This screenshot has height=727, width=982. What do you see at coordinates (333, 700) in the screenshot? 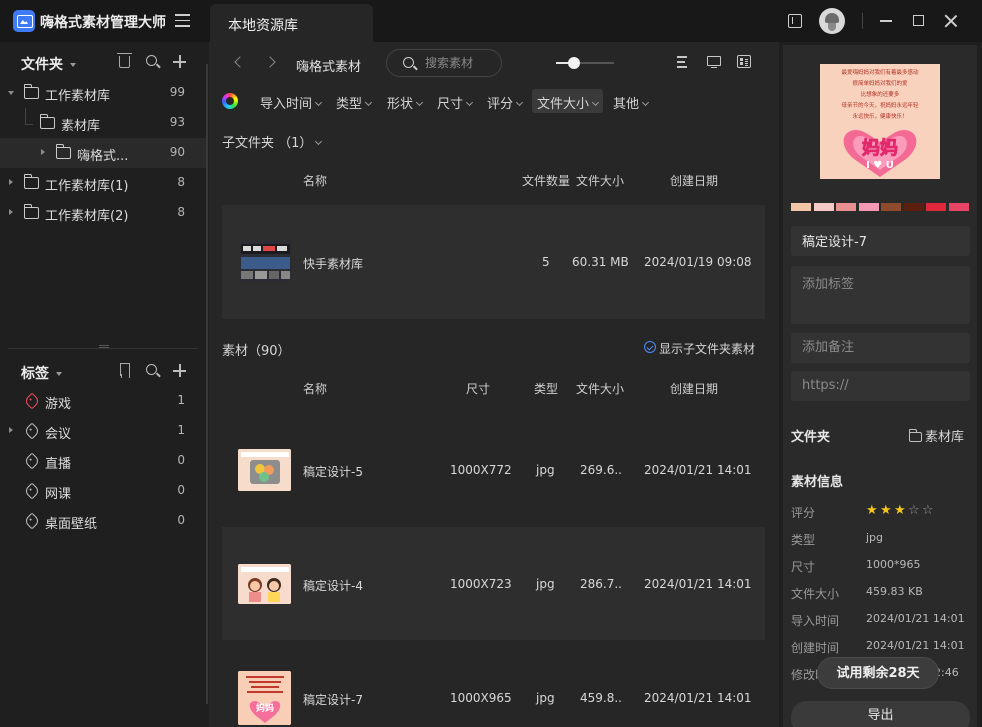
I see `asset-name: 稿定设计-7` at bounding box center [333, 700].